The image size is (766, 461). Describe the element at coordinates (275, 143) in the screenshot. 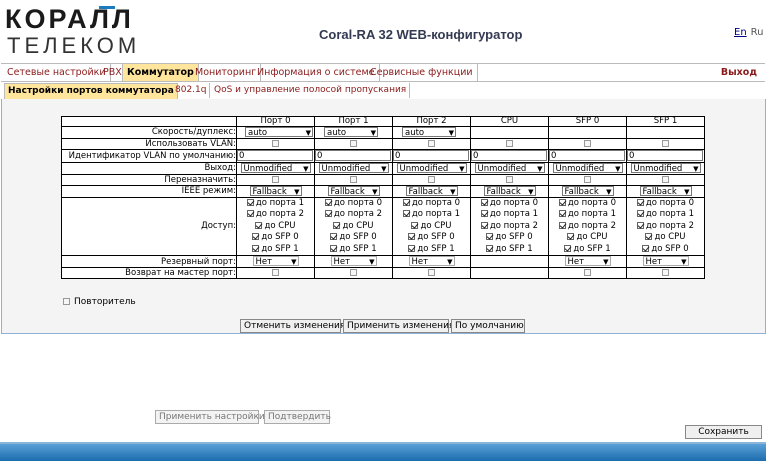

I see `use-vlan-checkbox-port0` at that location.